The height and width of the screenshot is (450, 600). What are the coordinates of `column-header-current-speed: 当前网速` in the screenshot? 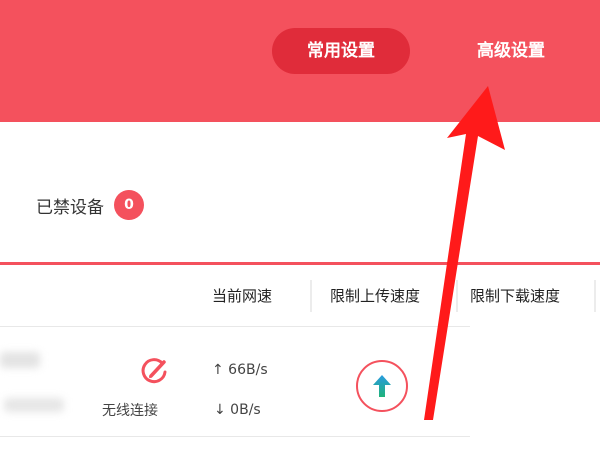 It's located at (242, 296).